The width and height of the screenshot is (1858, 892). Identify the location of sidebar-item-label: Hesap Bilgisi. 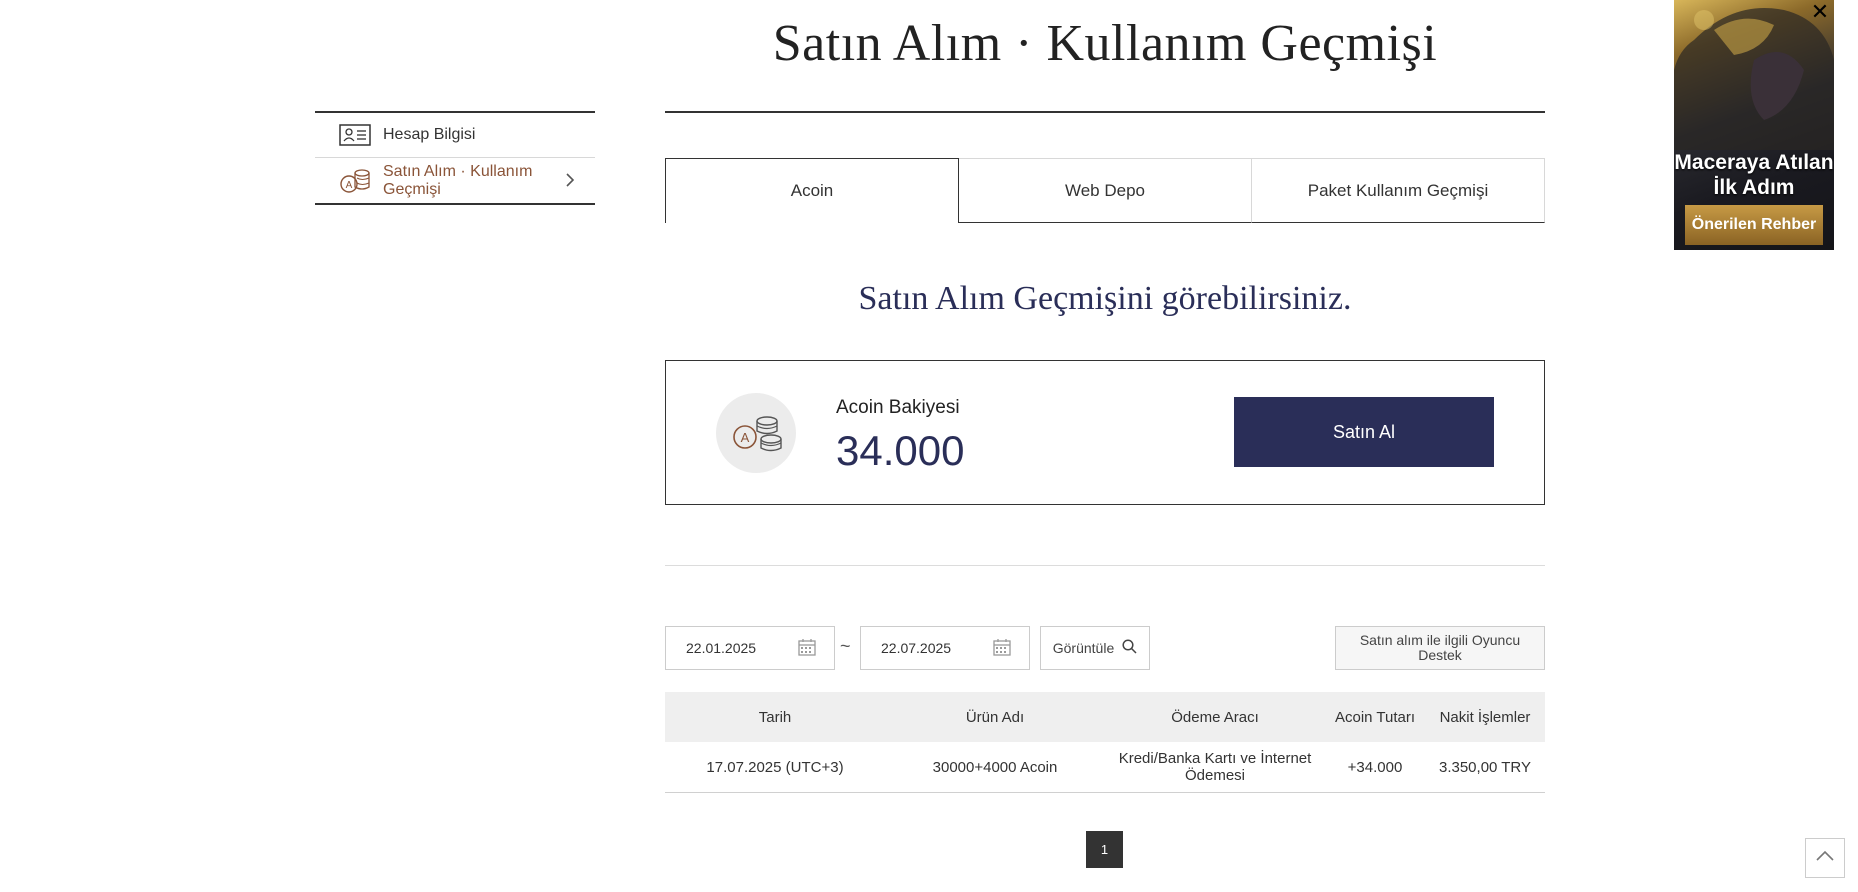
(429, 134).